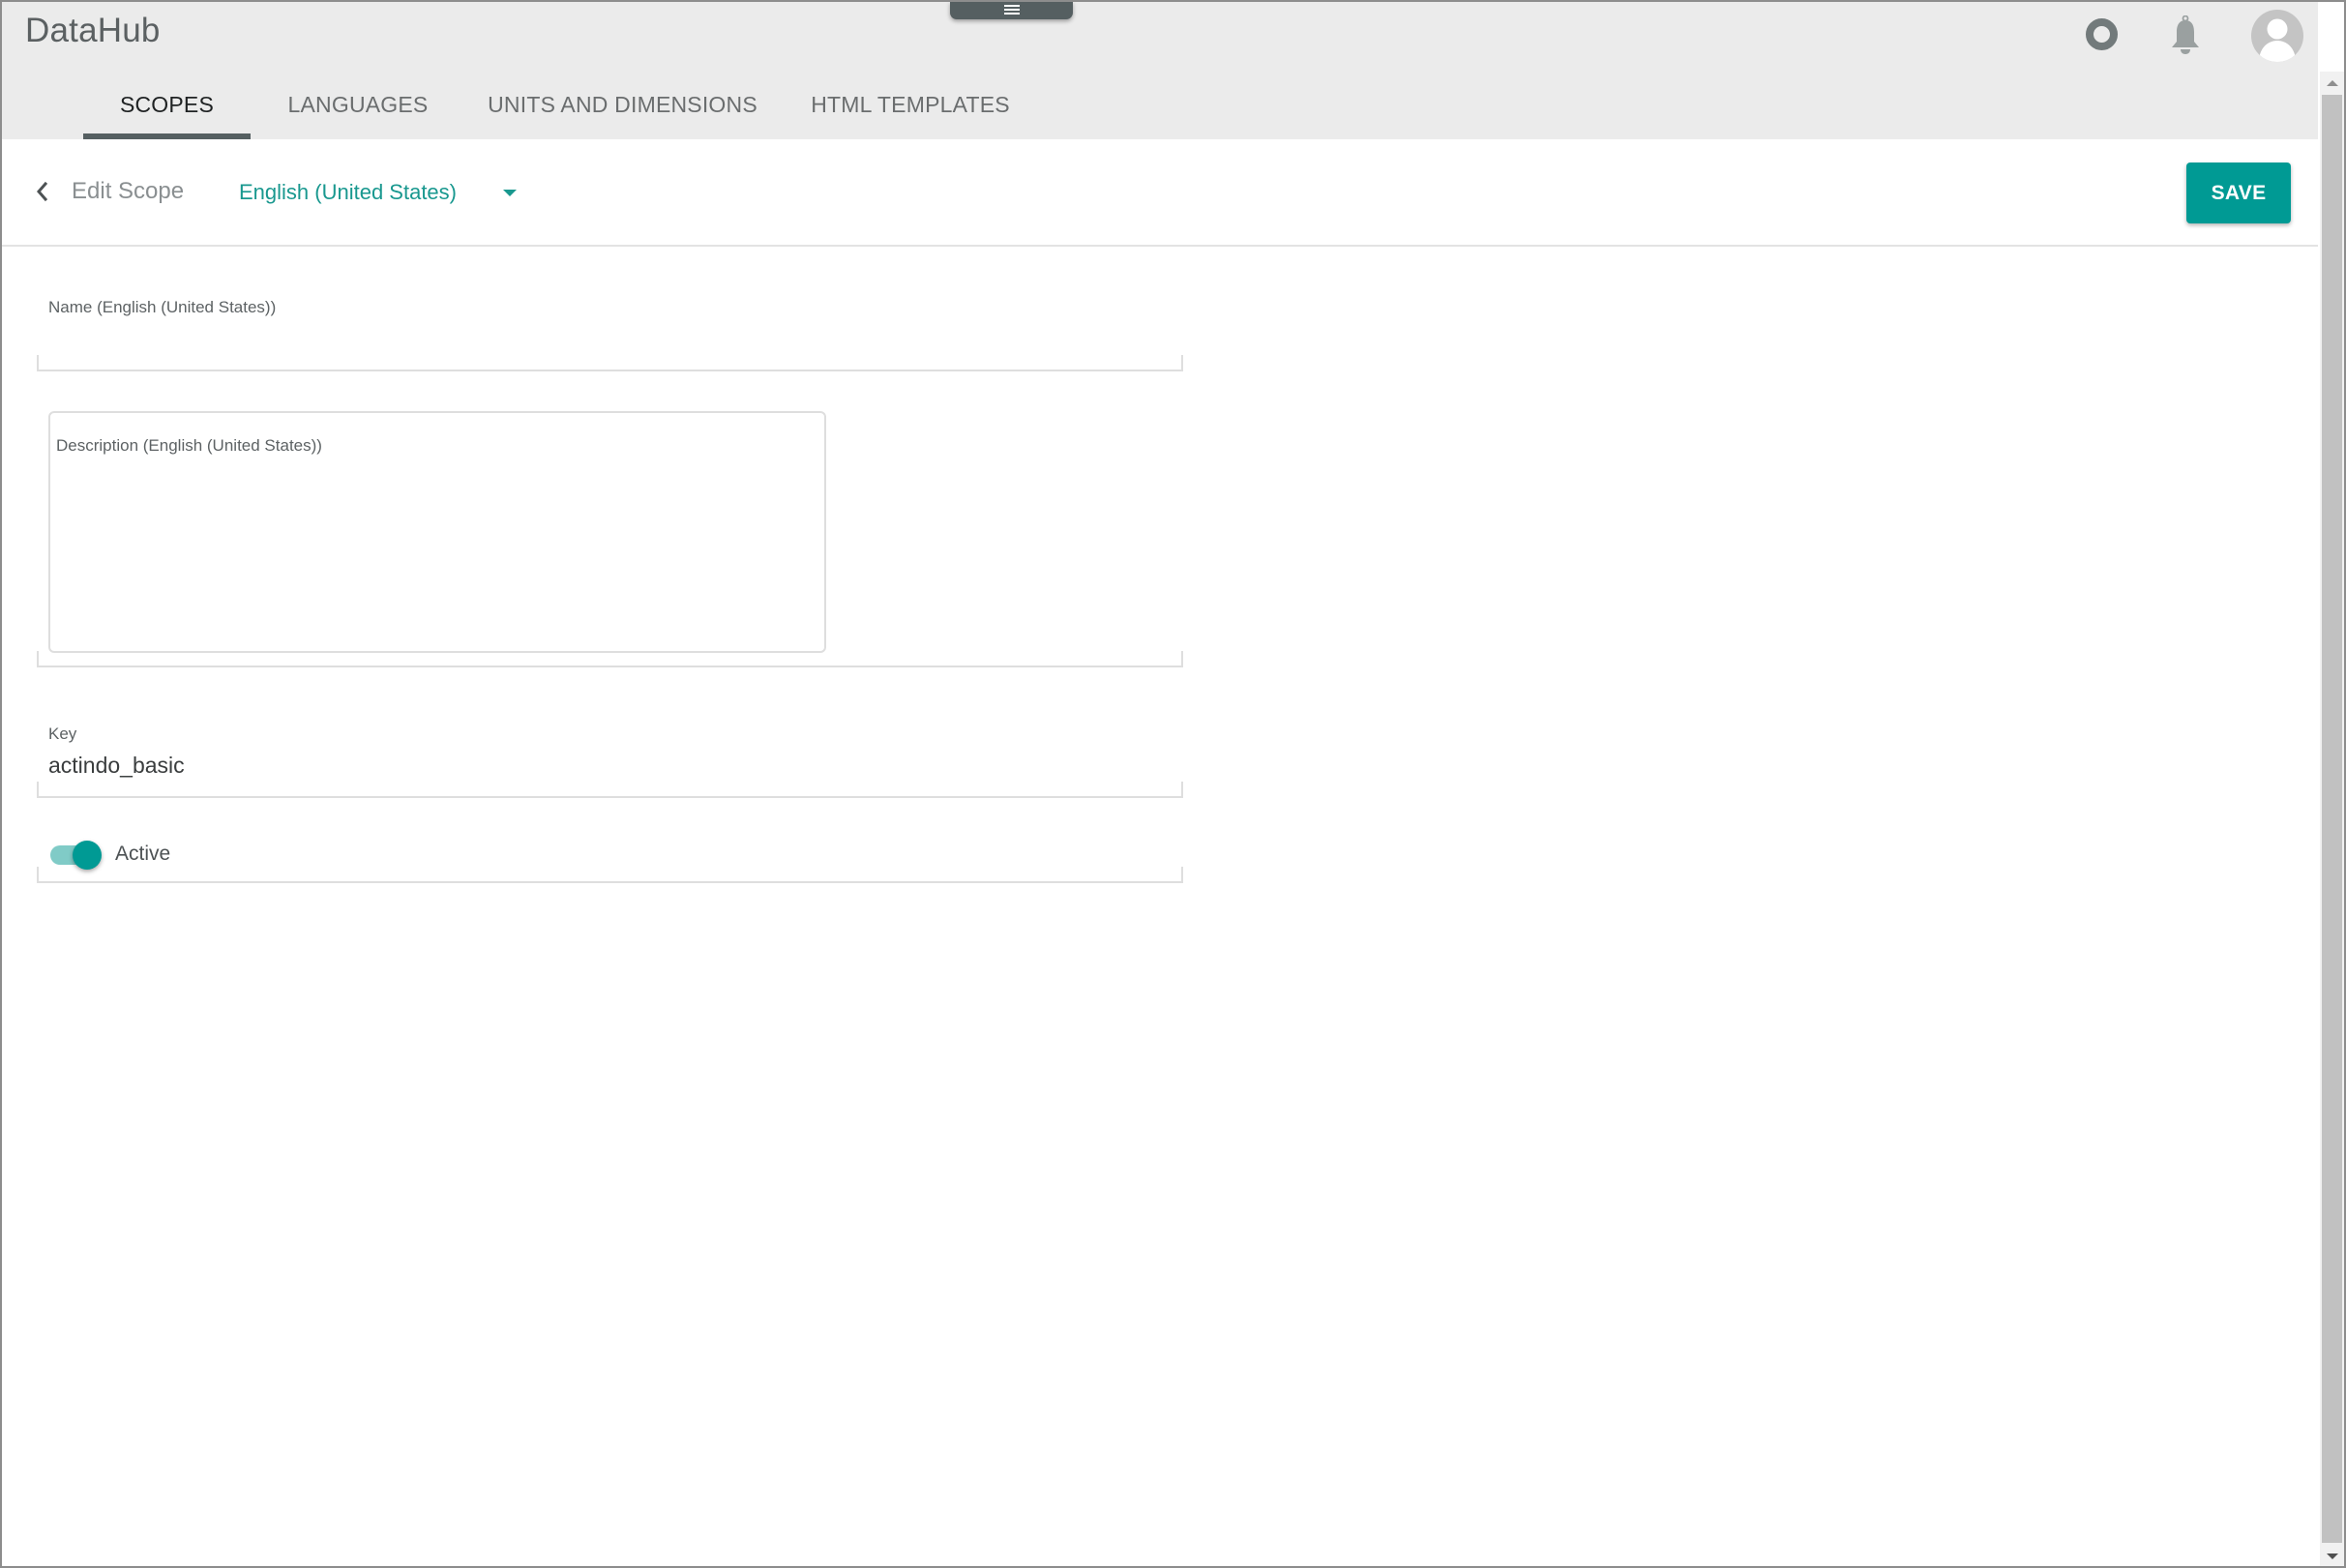 This screenshot has height=1568, width=2346. I want to click on tab-languages: LANGUAGES, so click(358, 109).